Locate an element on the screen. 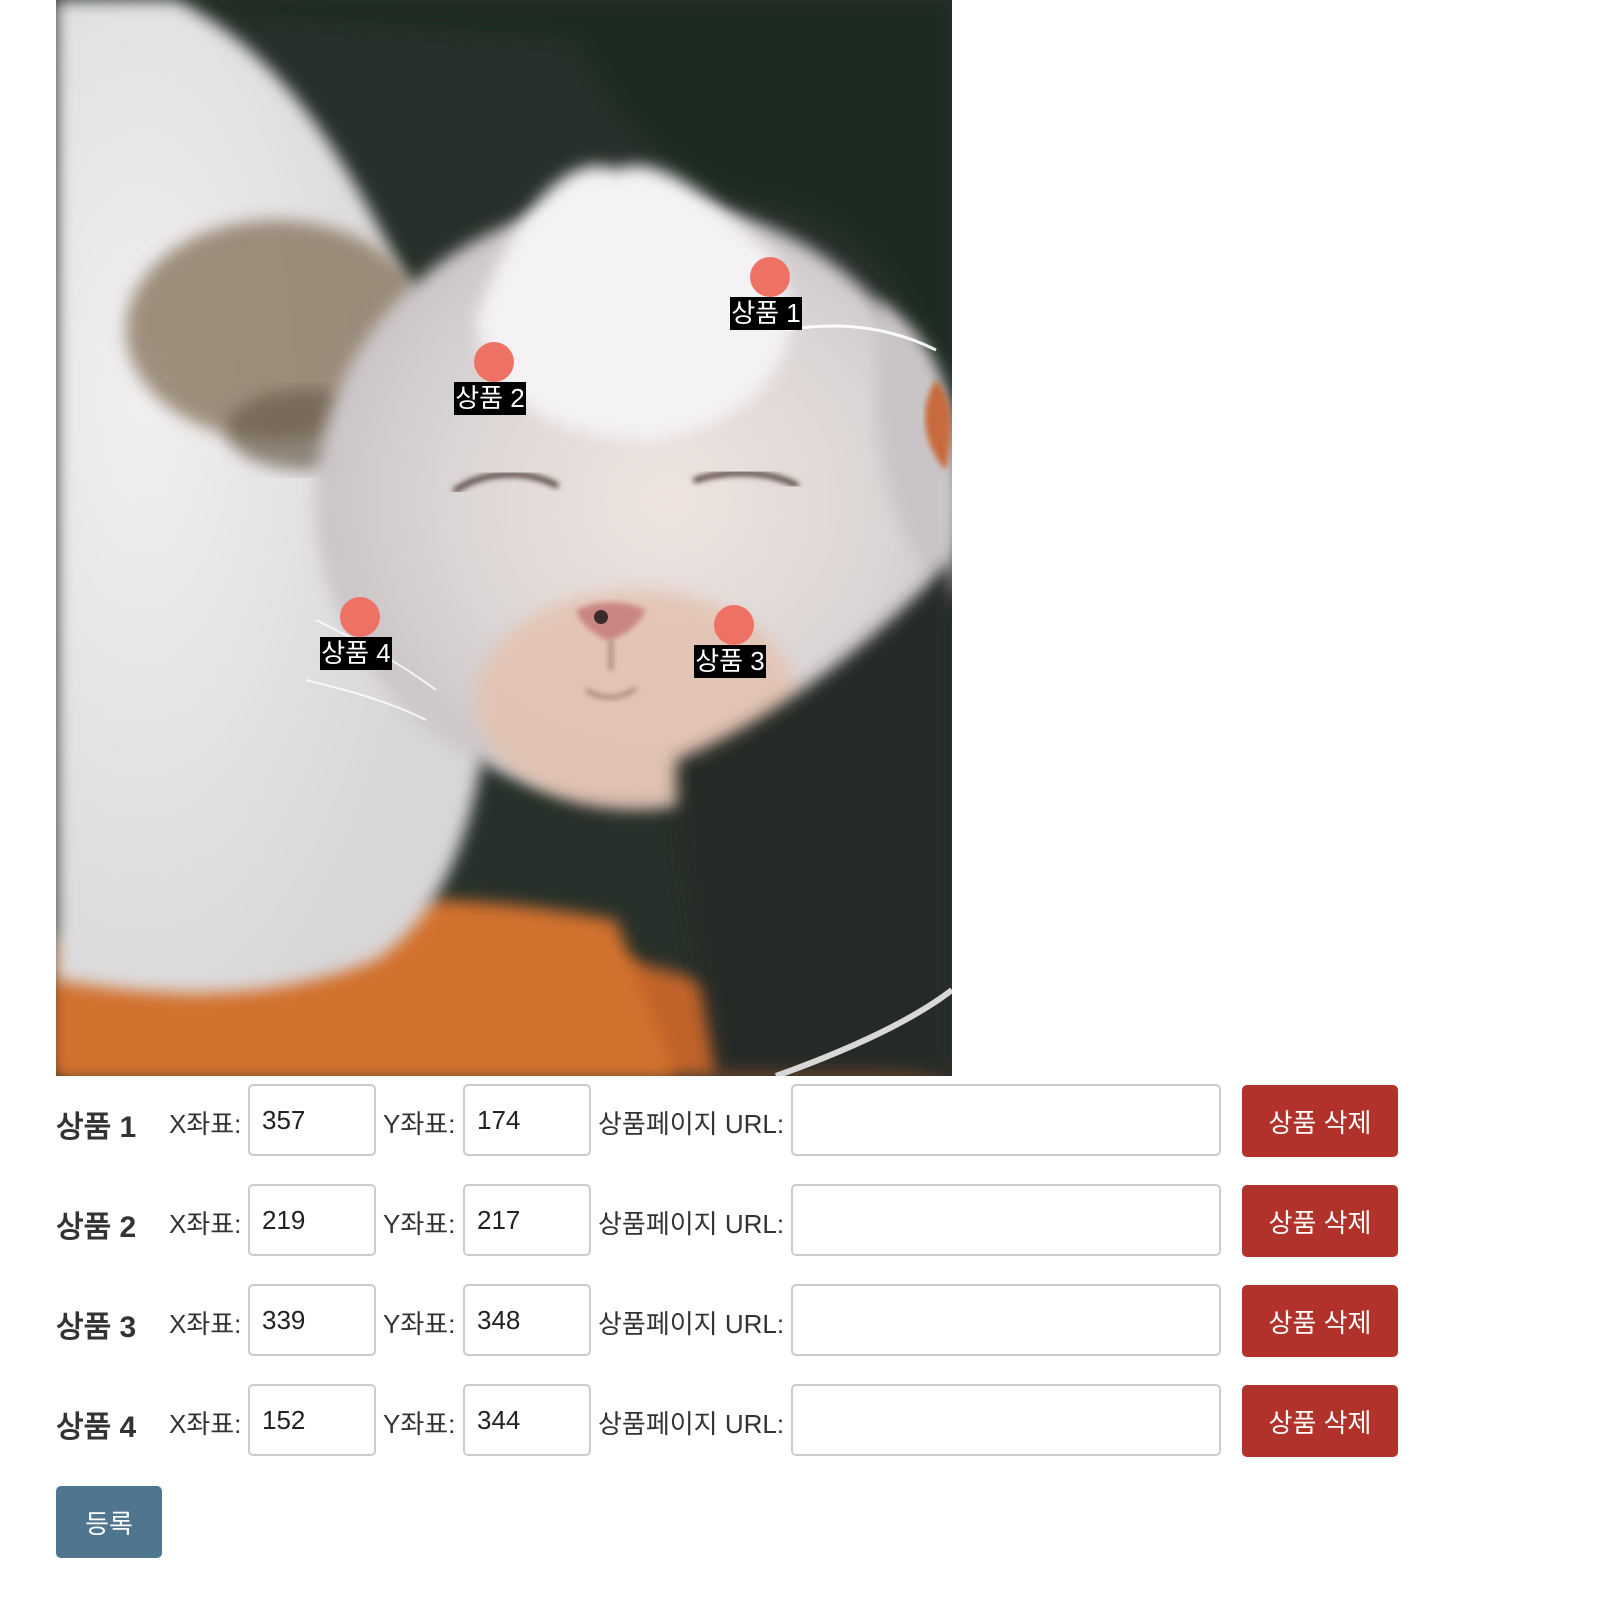 This screenshot has height=1608, width=1598. product-row-4: 상품 4 X좌표: Y좌표: 상품페이지 URL: 상품 삭제 is located at coordinates (727, 1420).